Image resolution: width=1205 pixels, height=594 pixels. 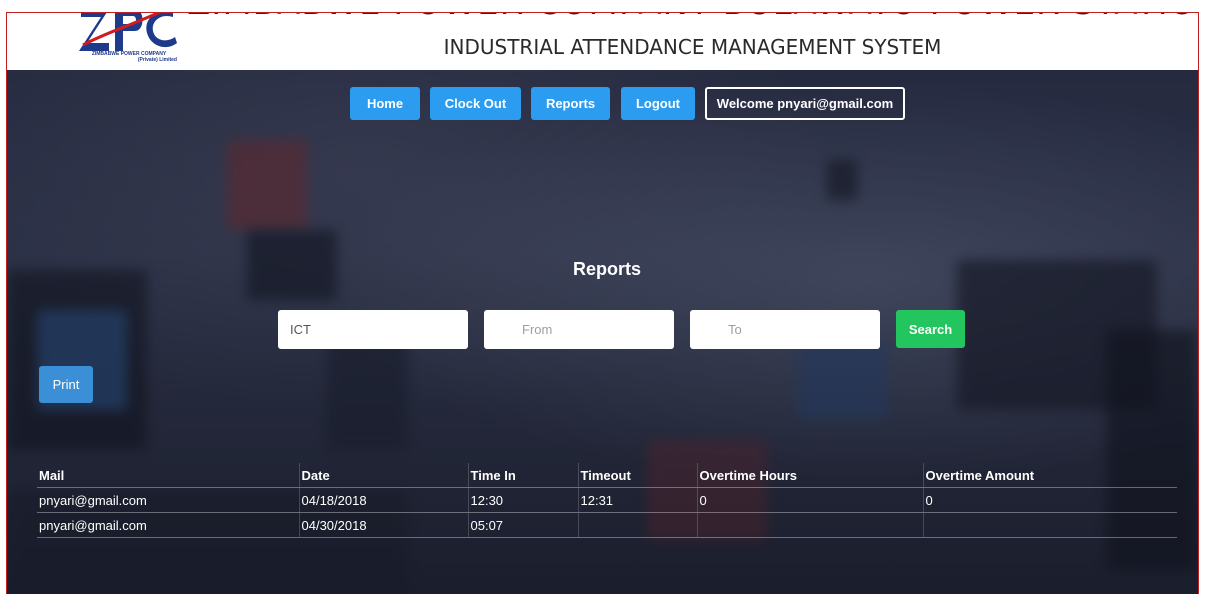 I want to click on col-header-date: Date, so click(x=383, y=475).